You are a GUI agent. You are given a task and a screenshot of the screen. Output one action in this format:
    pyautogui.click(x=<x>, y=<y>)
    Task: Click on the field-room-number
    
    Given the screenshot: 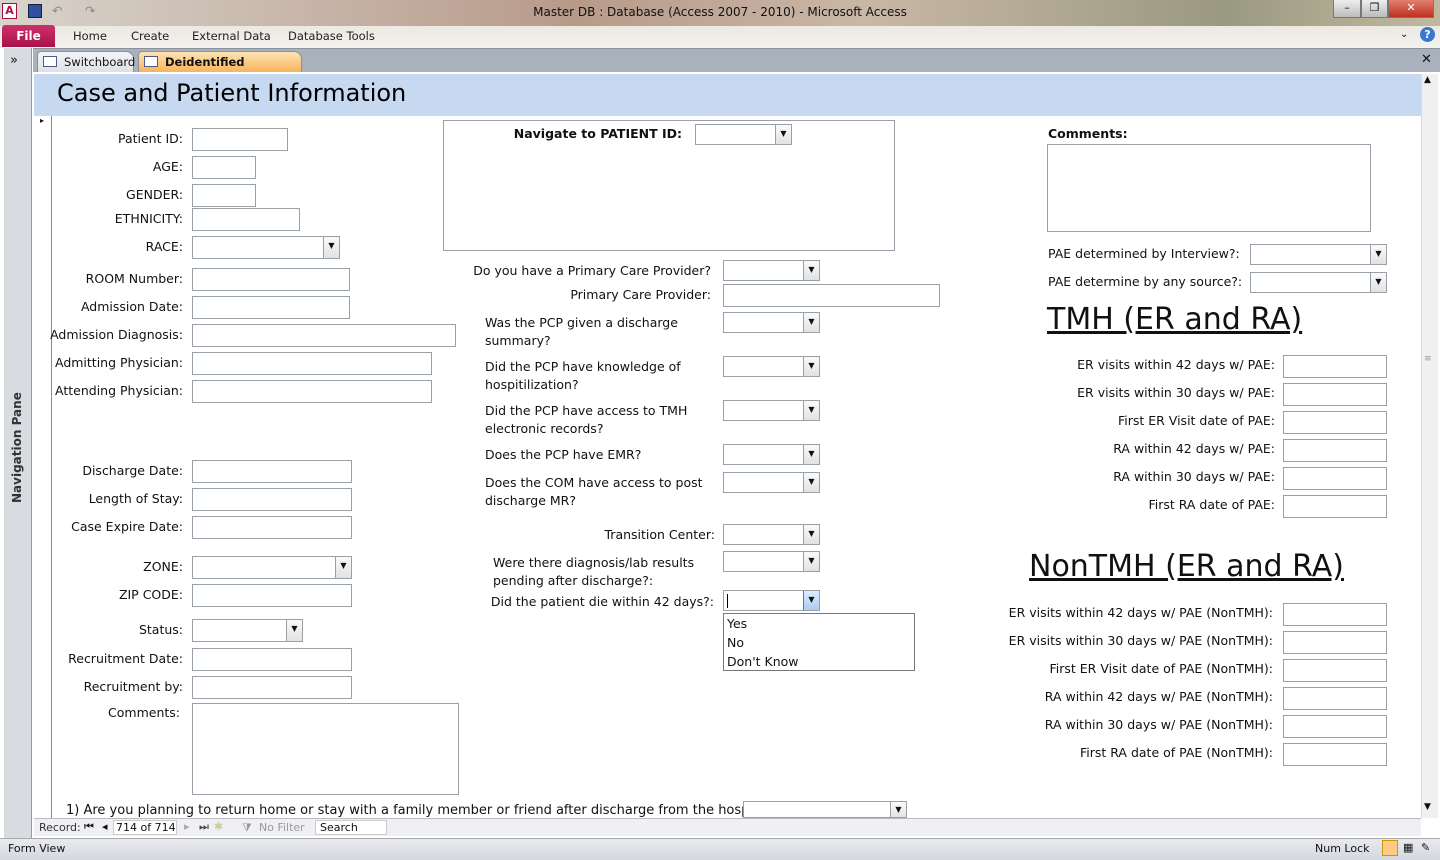 What is the action you would take?
    pyautogui.click(x=271, y=279)
    